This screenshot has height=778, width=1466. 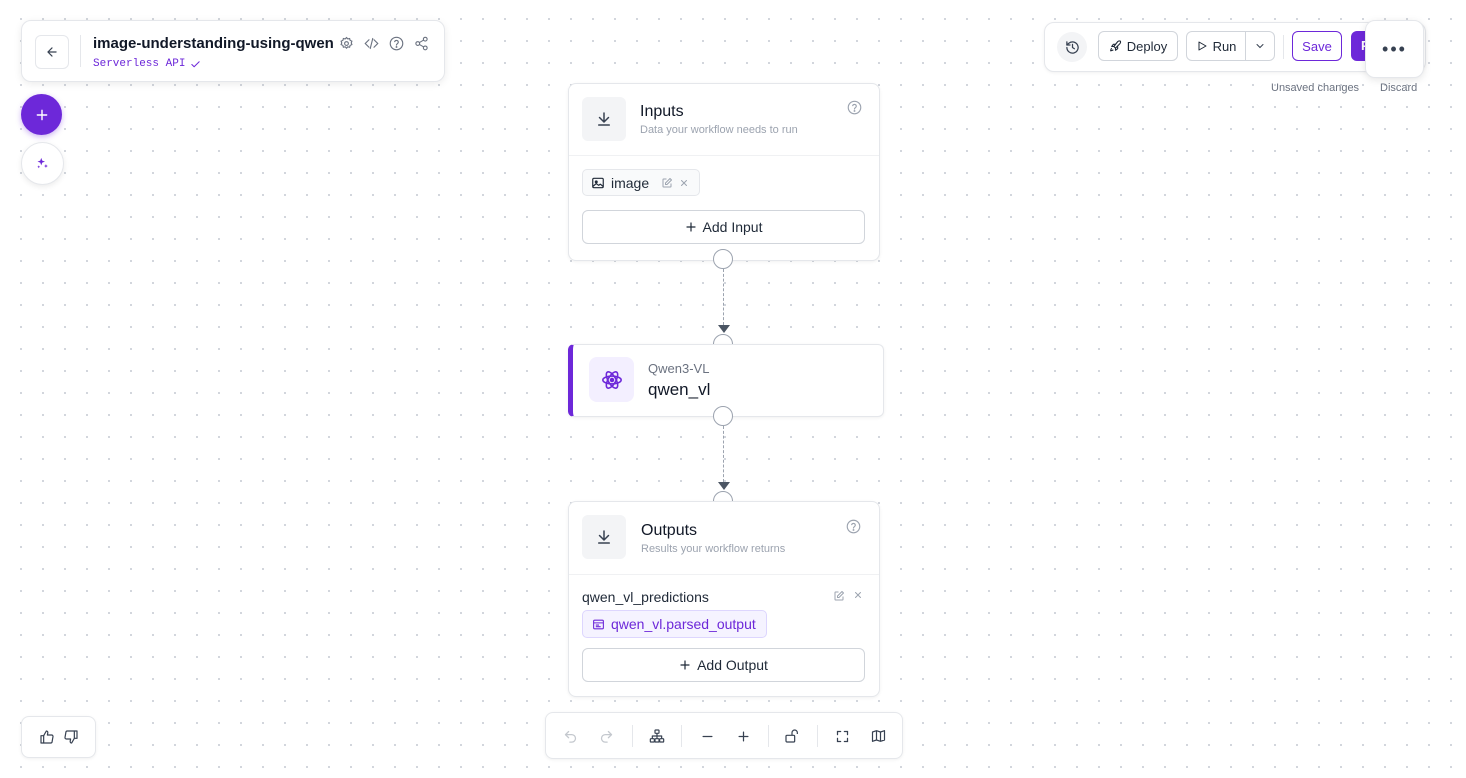 I want to click on ai-assist-button, so click(x=42, y=163).